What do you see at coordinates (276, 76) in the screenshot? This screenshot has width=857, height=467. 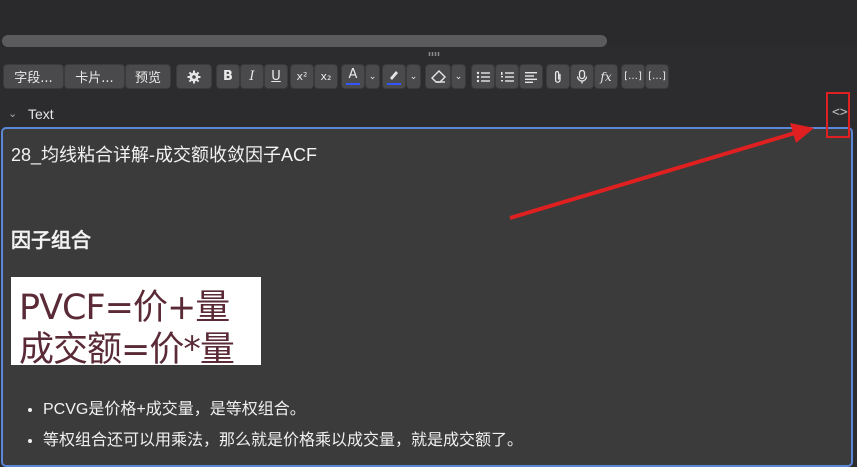 I see `underline-button: U` at bounding box center [276, 76].